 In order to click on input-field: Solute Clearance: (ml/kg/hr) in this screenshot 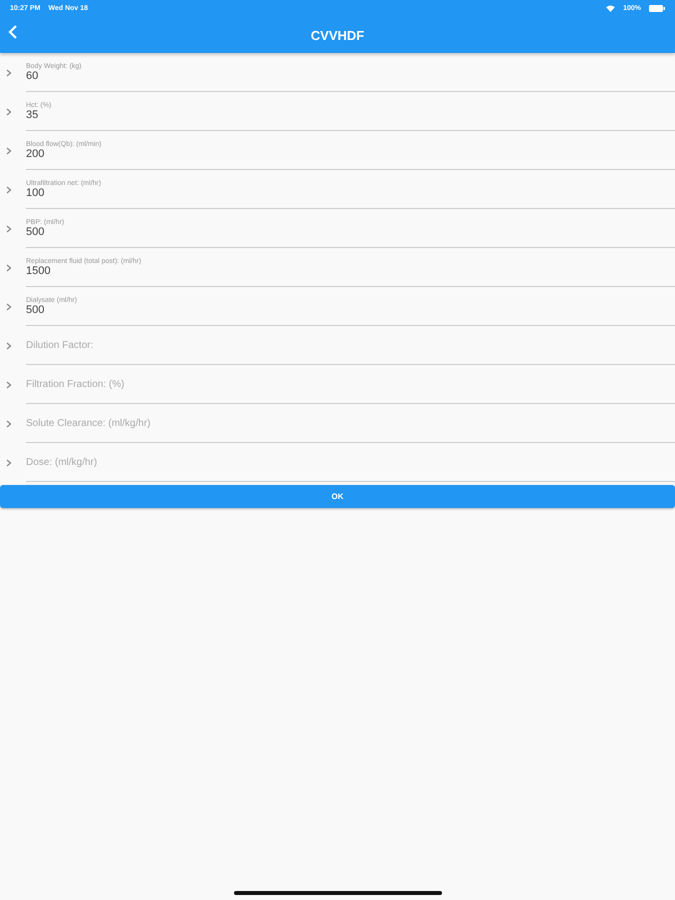, I will do `click(176, 423)`.